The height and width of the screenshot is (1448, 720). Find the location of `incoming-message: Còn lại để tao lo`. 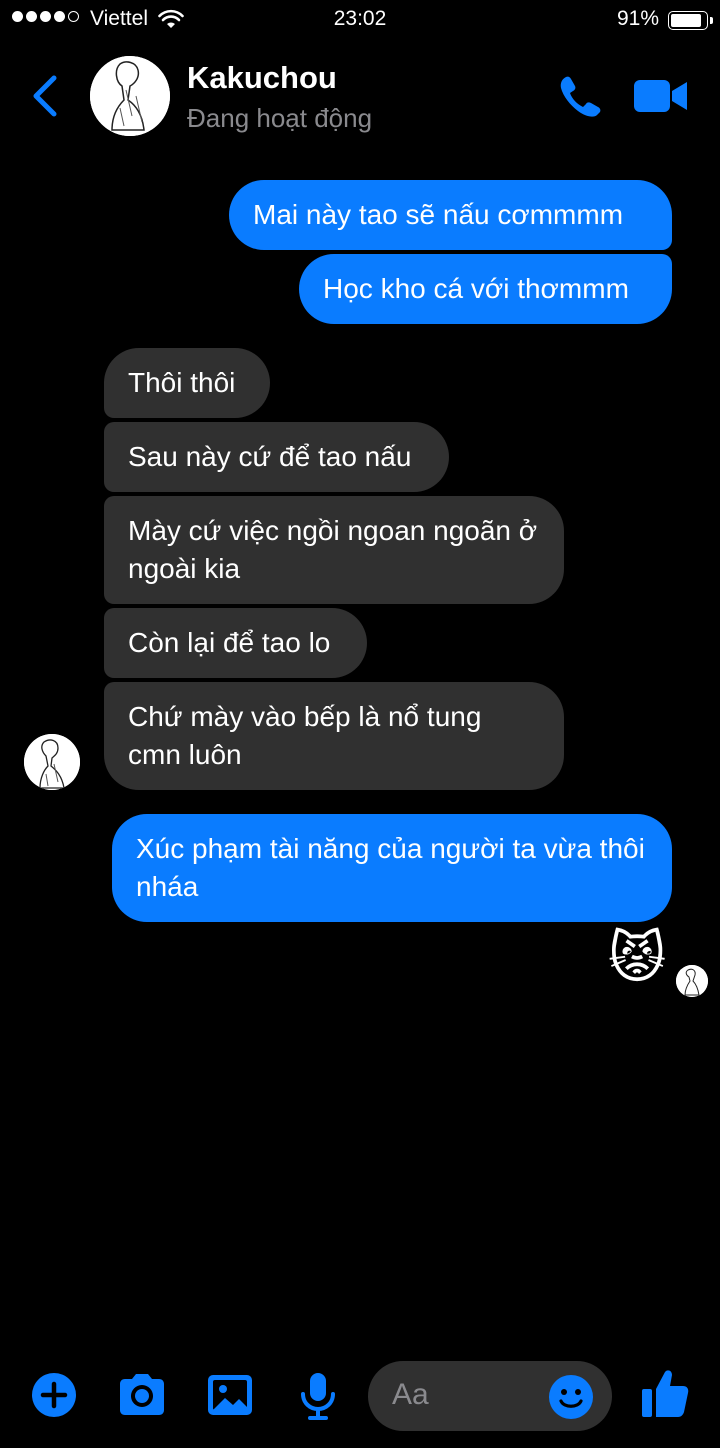

incoming-message: Còn lại để tao lo is located at coordinates (235, 643).